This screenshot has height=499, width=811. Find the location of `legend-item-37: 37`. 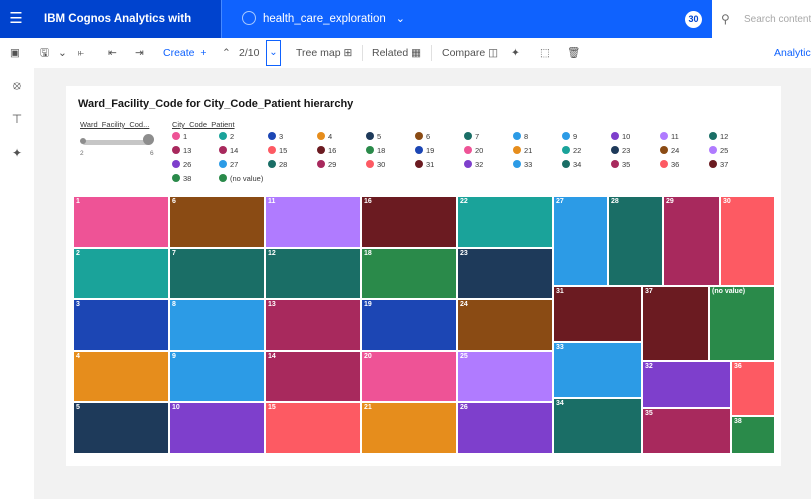

legend-item-37: 37 is located at coordinates (718, 165).